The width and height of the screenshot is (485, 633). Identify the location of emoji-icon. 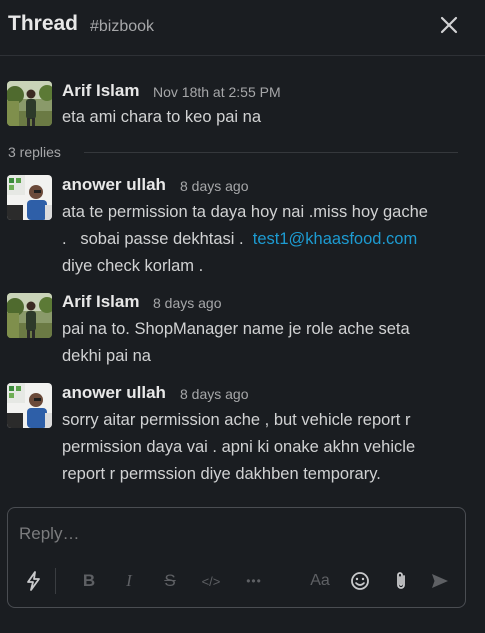
(360, 581).